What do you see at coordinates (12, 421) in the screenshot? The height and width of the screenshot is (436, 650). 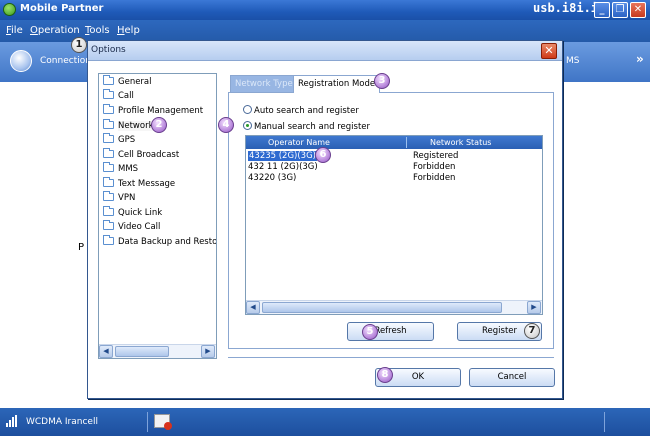 I see `signal-strength-icon` at bounding box center [12, 421].